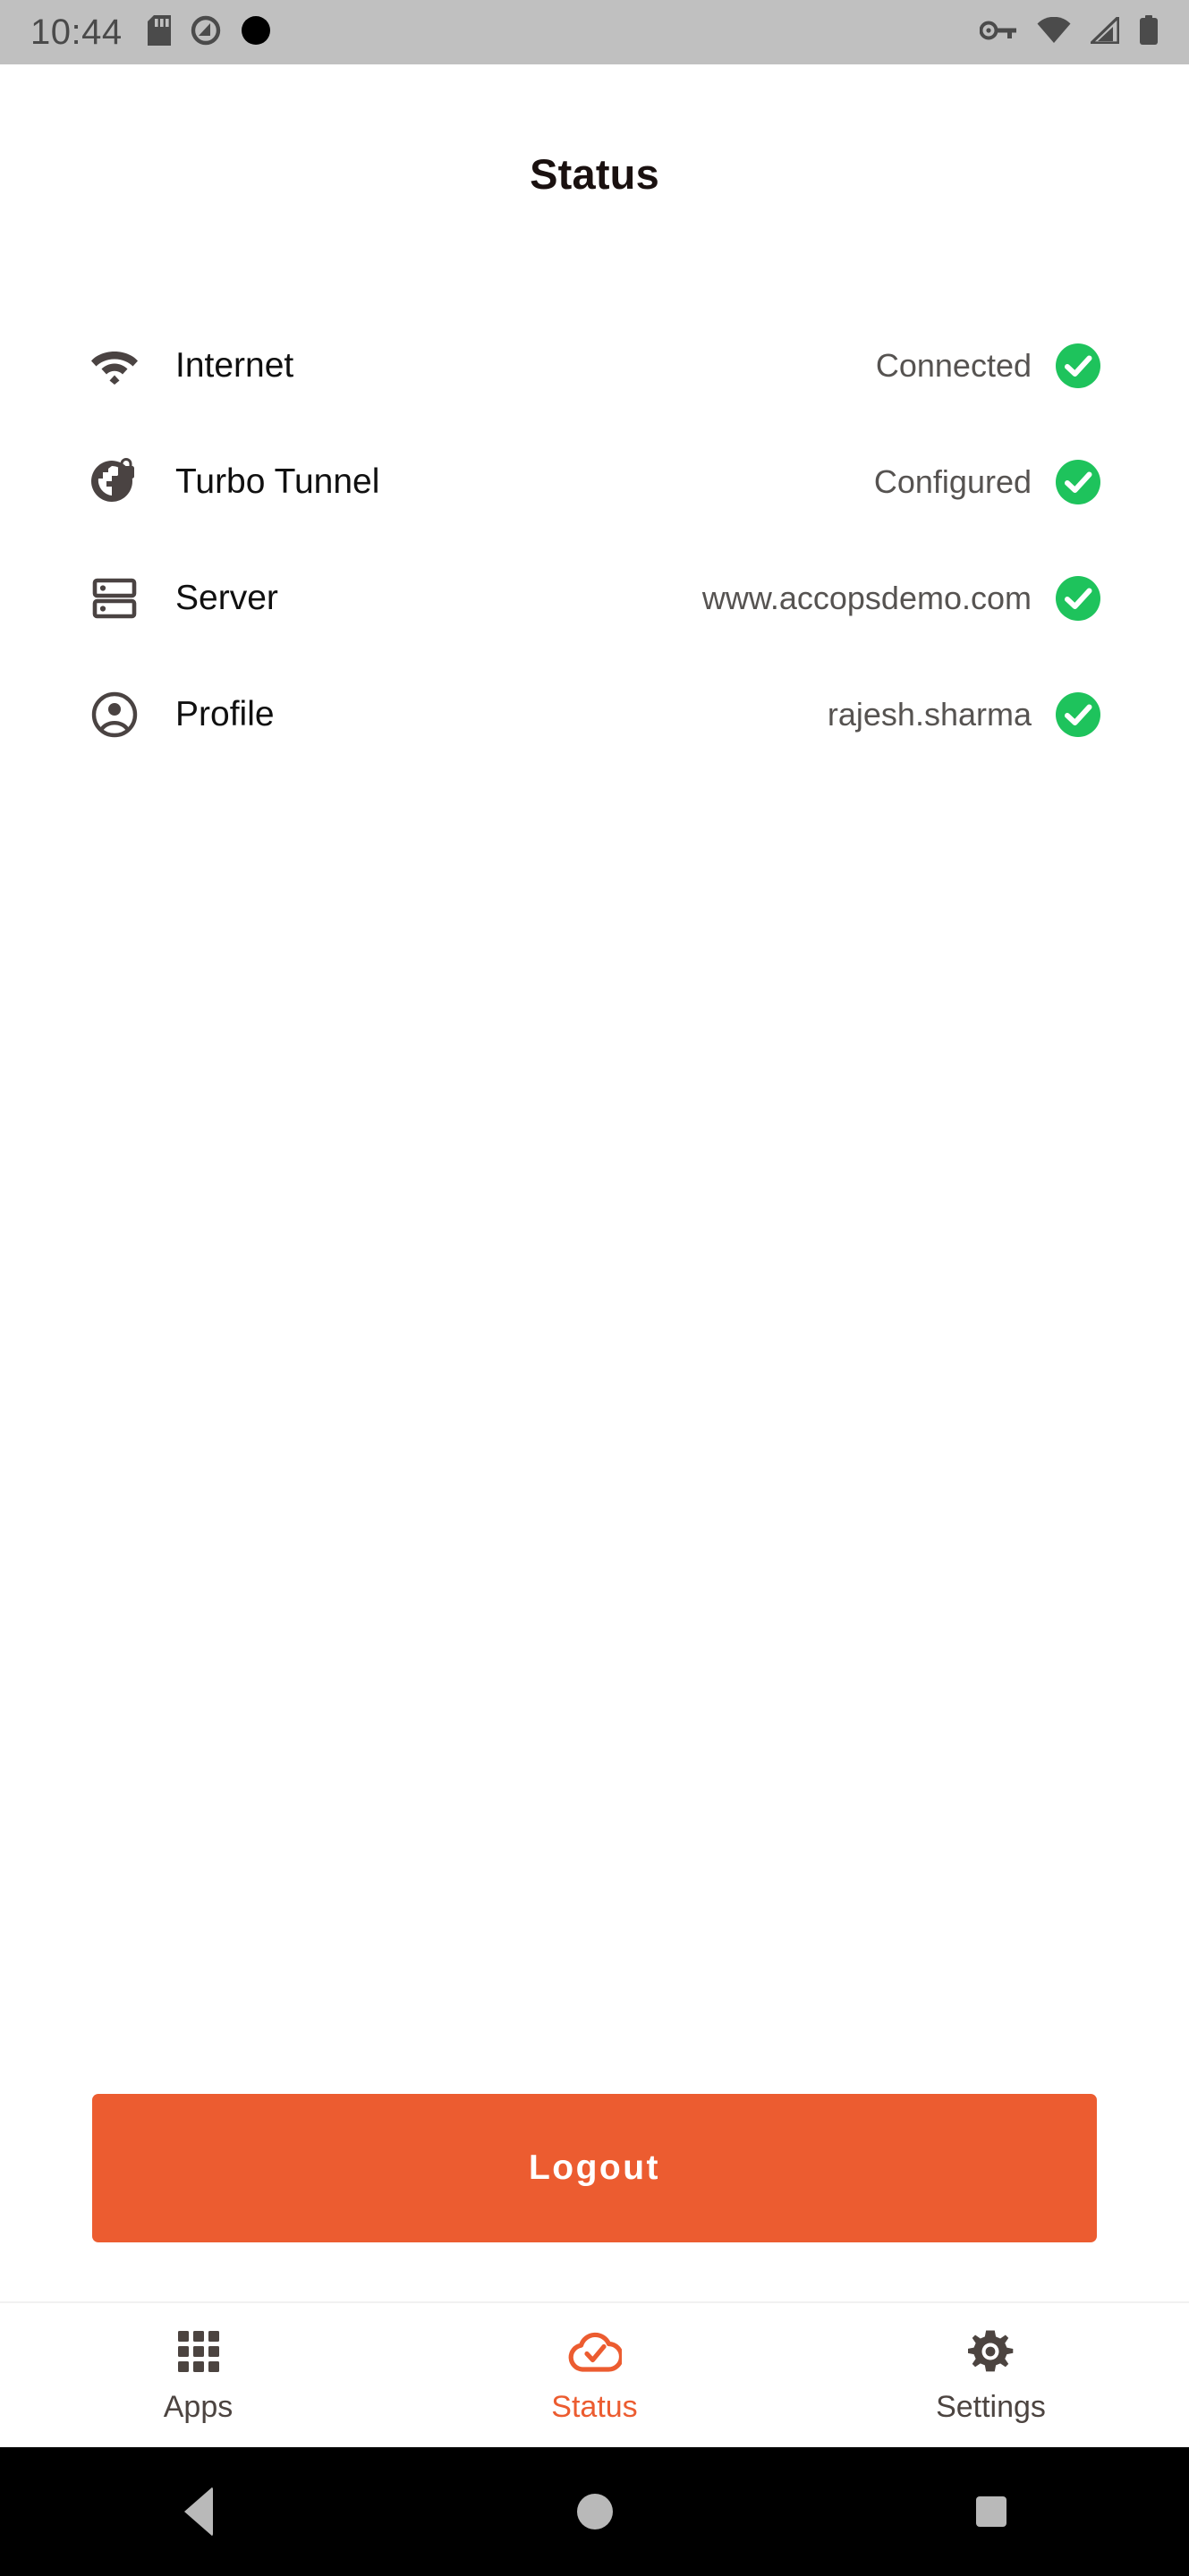 Image resolution: width=1189 pixels, height=2576 pixels. Describe the element at coordinates (595, 482) in the screenshot. I see `status-row-turbo-tunnel: Turbo Tunnel Configured` at that location.